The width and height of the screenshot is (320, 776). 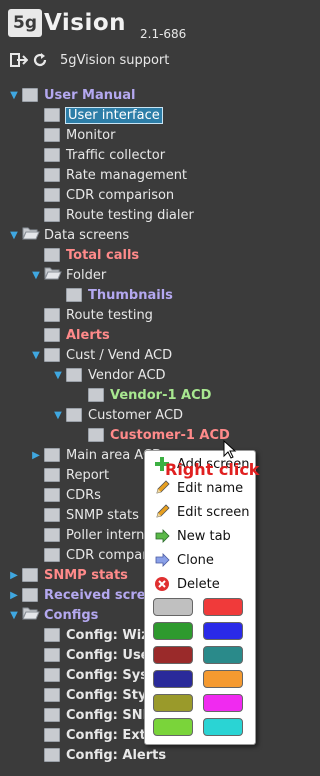 What do you see at coordinates (90, 95) in the screenshot?
I see `tree-item-label: User Manual` at bounding box center [90, 95].